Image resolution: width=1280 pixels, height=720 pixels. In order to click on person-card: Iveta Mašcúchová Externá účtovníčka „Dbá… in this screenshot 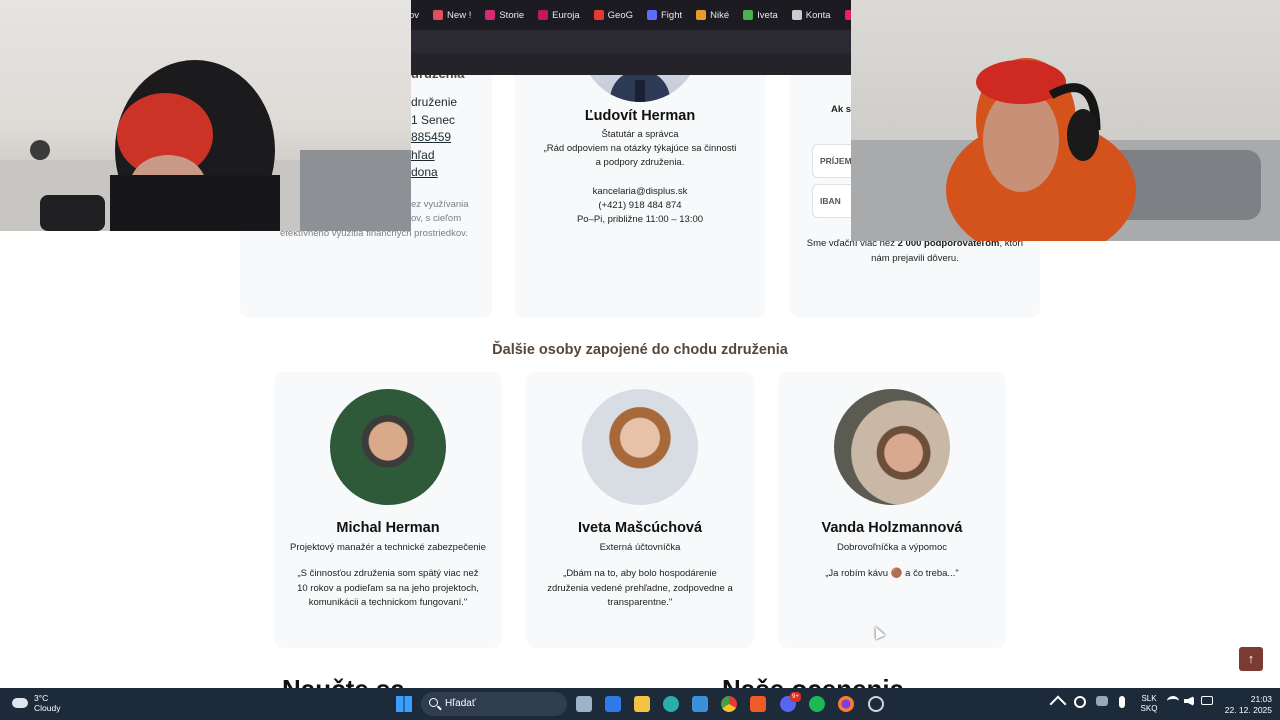, I will do `click(640, 510)`.